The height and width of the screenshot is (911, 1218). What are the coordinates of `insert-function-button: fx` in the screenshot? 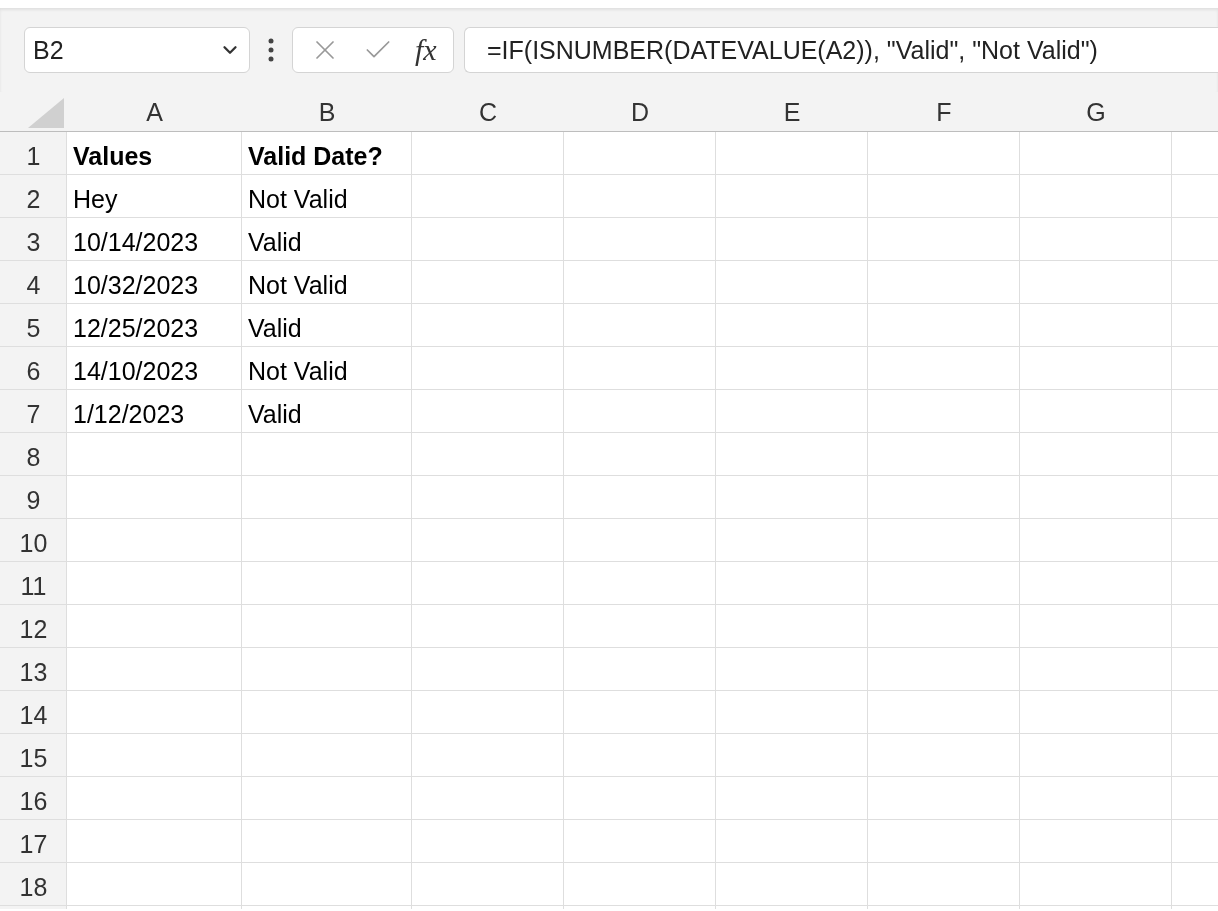 It's located at (425, 50).